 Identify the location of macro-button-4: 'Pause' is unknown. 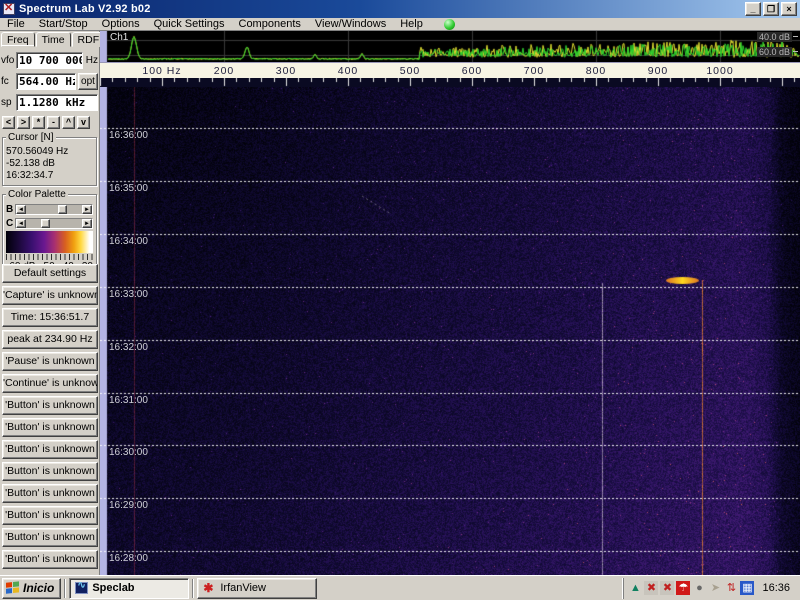
(50, 361).